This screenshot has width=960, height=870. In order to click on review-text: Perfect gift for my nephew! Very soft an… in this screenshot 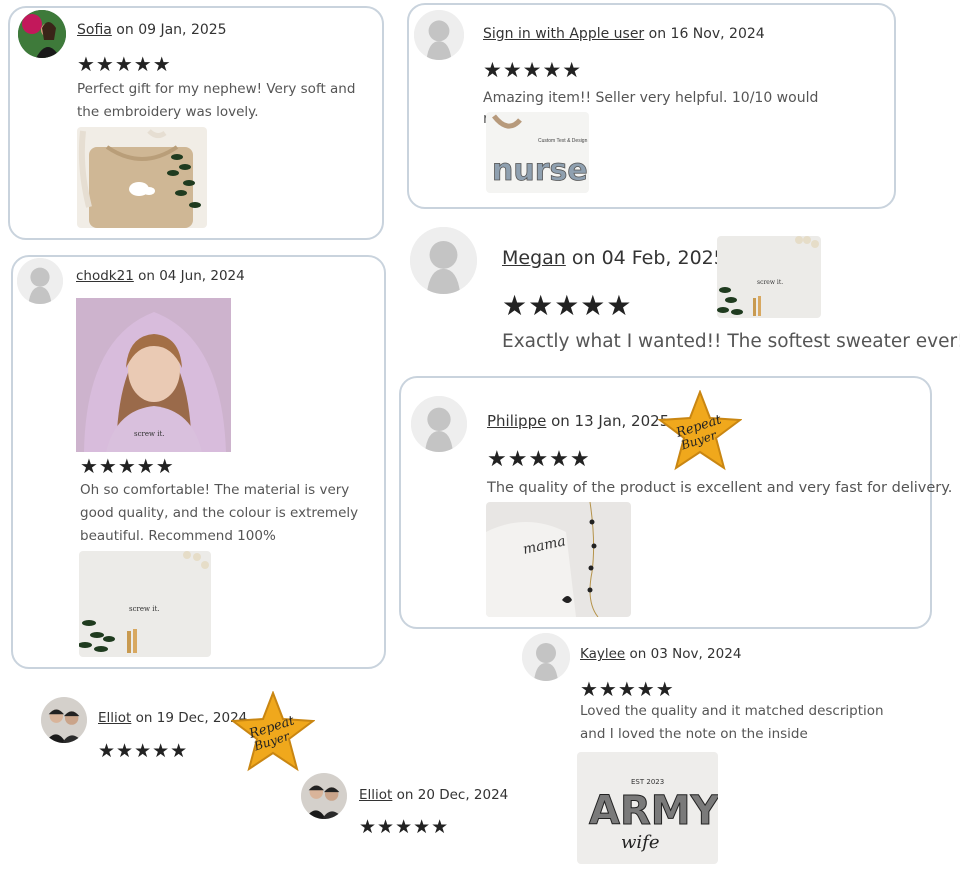, I will do `click(216, 100)`.